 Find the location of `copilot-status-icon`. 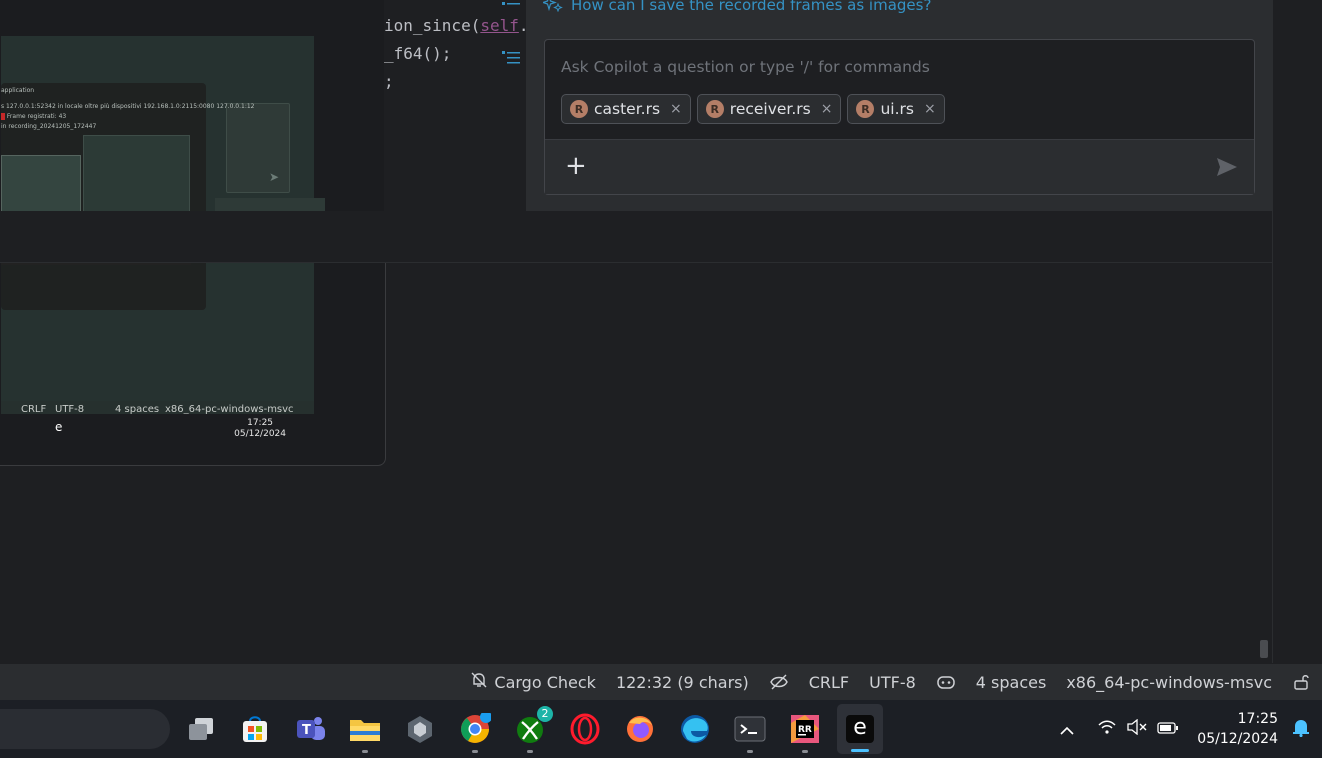

copilot-status-icon is located at coordinates (946, 682).